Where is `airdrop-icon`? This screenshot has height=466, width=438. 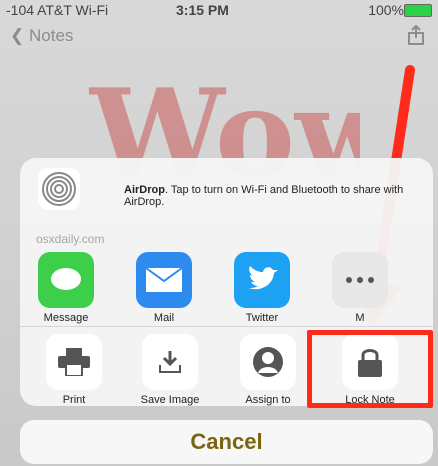 airdrop-icon is located at coordinates (59, 189).